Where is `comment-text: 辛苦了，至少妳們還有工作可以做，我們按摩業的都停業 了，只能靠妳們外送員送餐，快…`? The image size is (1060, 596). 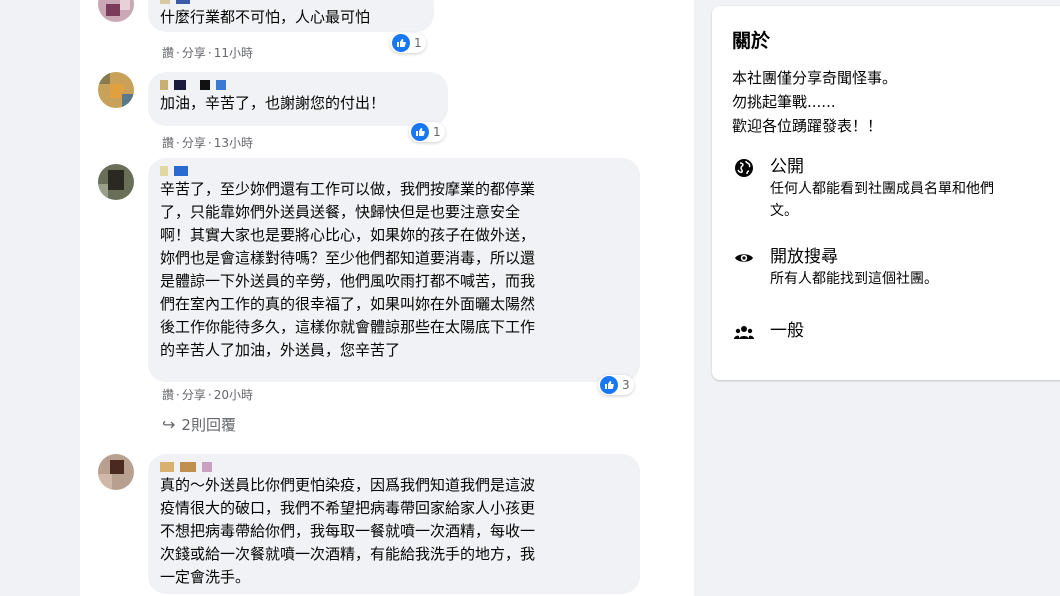 comment-text: 辛苦了，至少妳們還有工作可以做，我們按摩業的都停業 了，只能靠妳們外送員送餐，快… is located at coordinates (348, 269).